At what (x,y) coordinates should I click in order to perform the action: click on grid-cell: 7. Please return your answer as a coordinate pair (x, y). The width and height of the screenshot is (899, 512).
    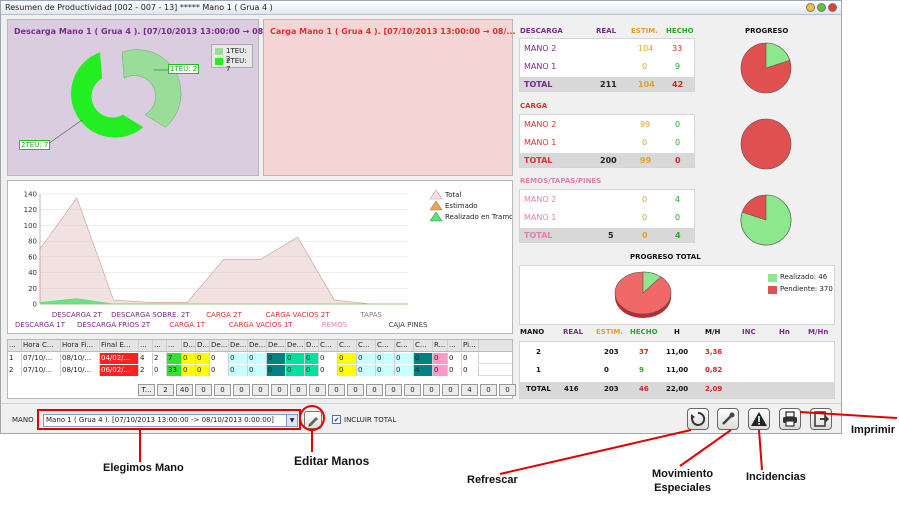
    Looking at the image, I should click on (174, 358).